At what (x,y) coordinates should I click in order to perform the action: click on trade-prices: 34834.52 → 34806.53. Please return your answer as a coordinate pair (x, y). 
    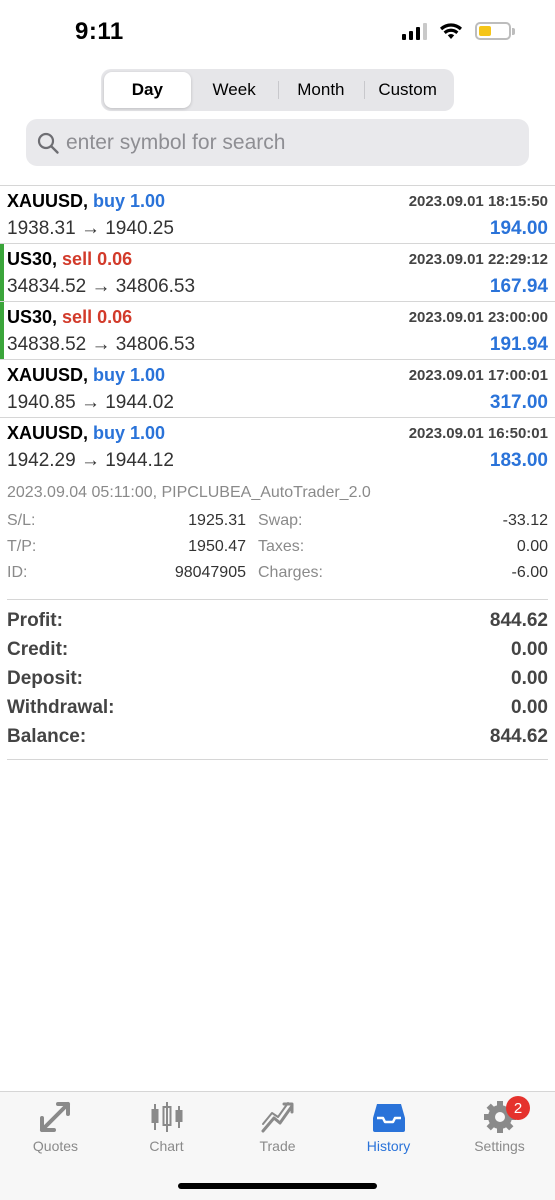
    Looking at the image, I should click on (101, 286).